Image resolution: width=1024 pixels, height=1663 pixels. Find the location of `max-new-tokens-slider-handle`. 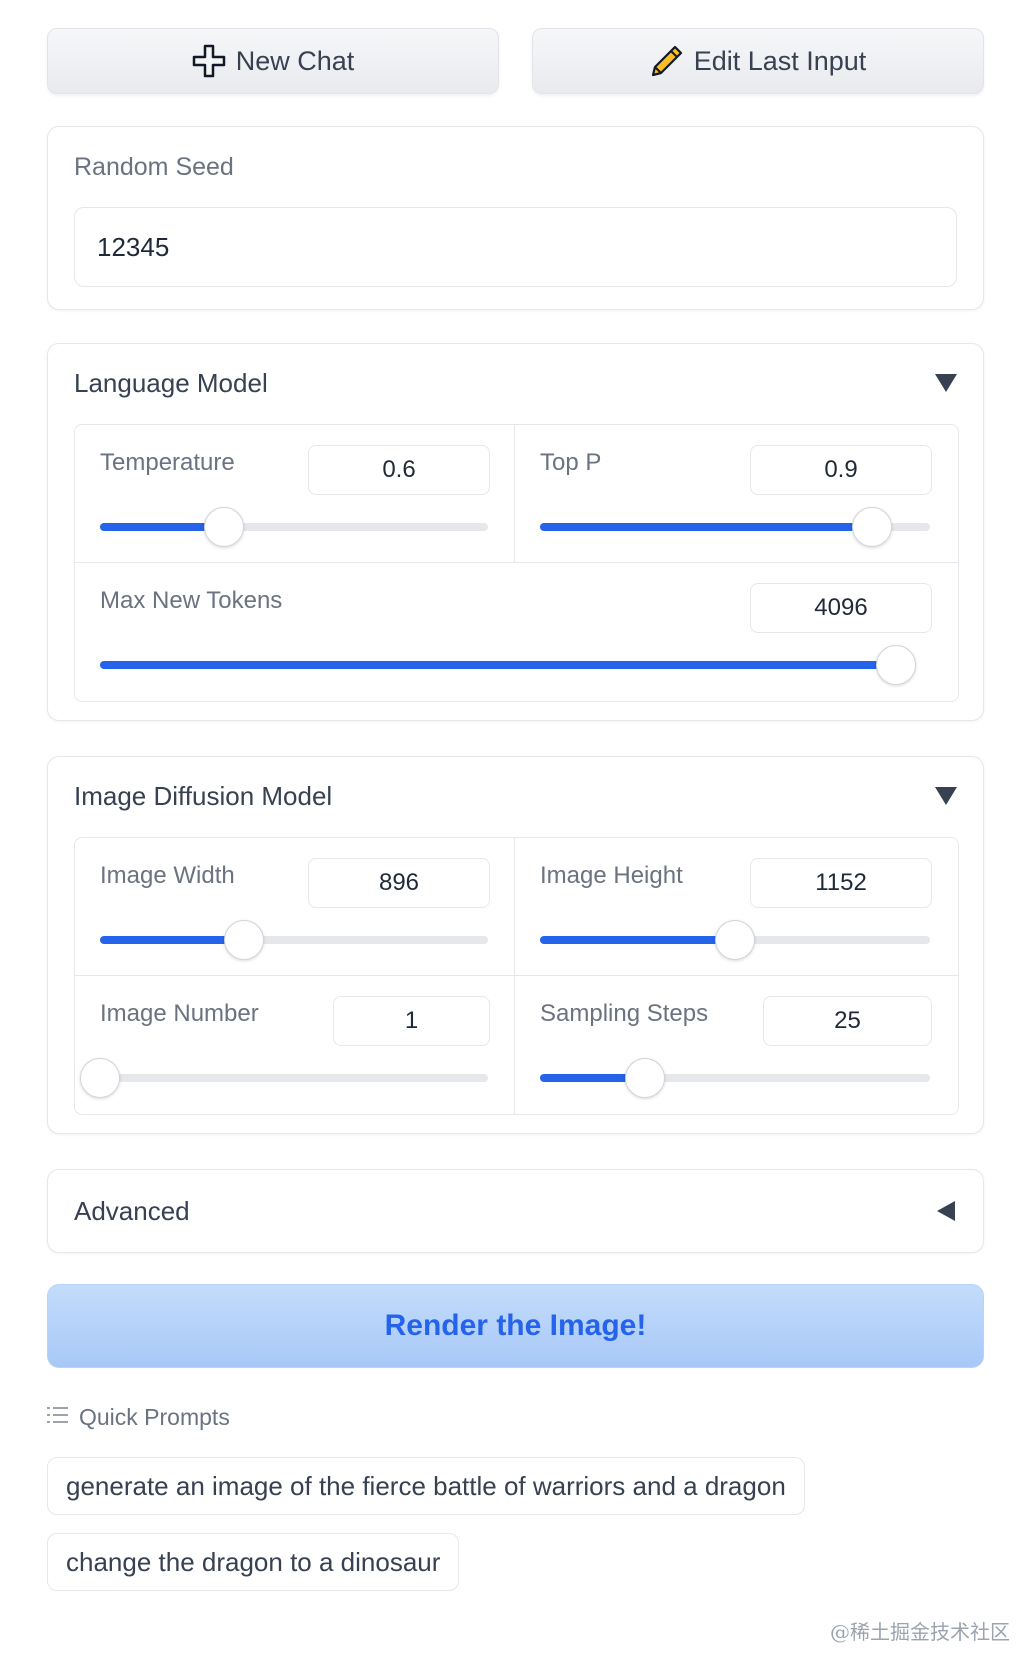

max-new-tokens-slider-handle is located at coordinates (895, 665).